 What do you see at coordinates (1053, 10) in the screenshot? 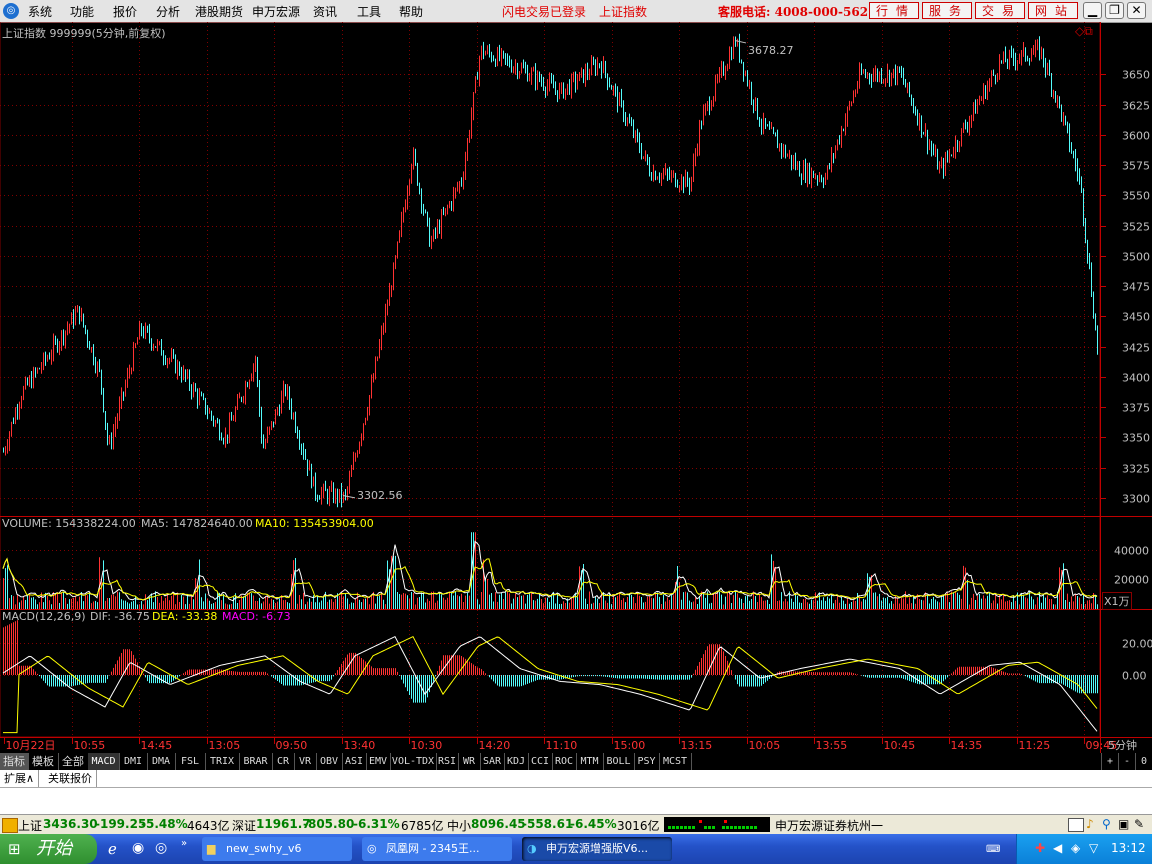
I see `website-button: 网站` at bounding box center [1053, 10].